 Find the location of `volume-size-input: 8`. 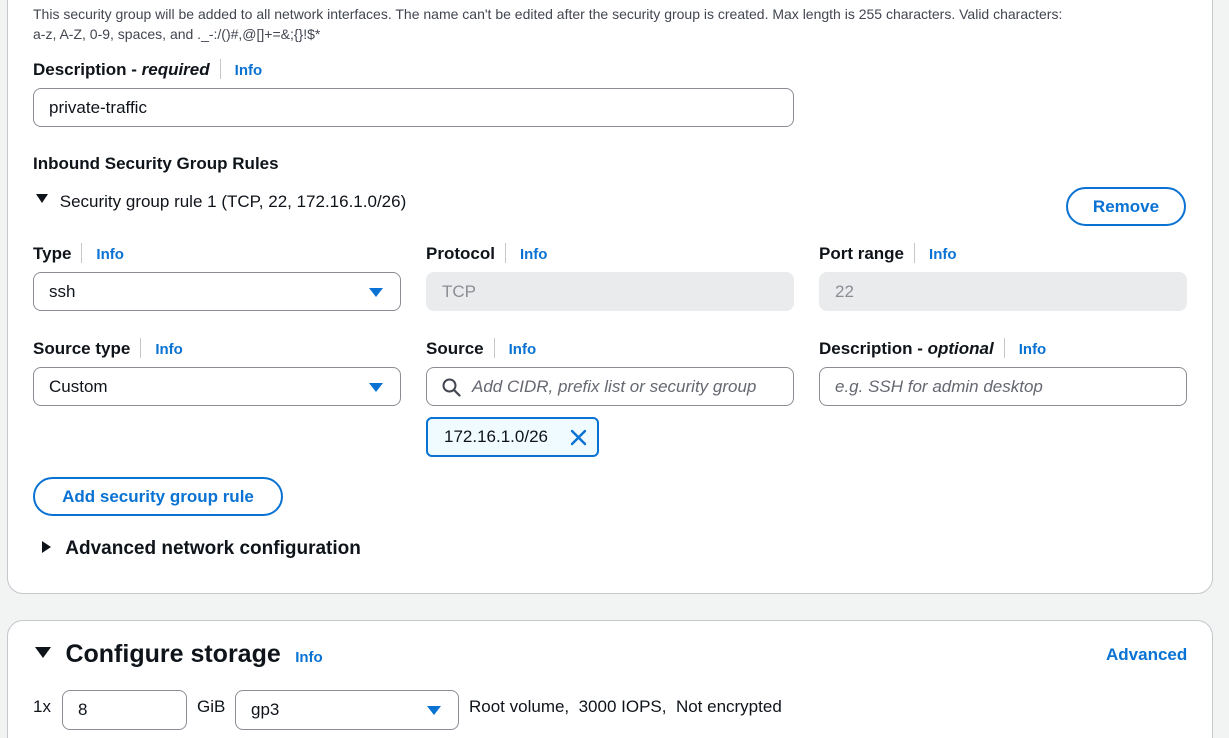

volume-size-input: 8 is located at coordinates (124, 710).